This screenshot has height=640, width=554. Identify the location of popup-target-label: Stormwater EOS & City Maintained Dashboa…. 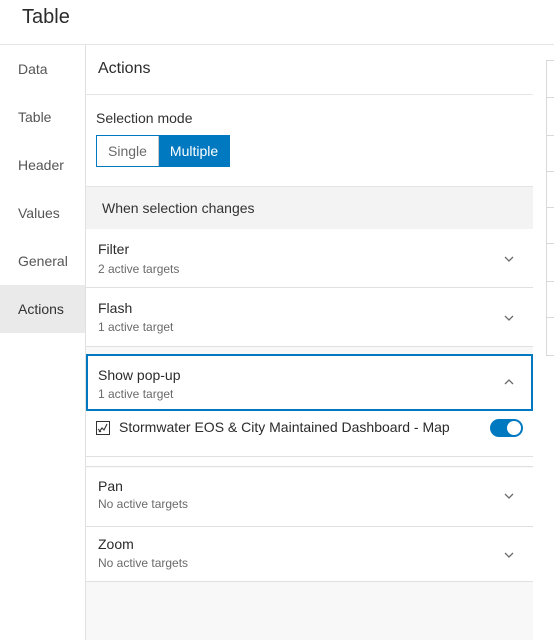
(284, 427).